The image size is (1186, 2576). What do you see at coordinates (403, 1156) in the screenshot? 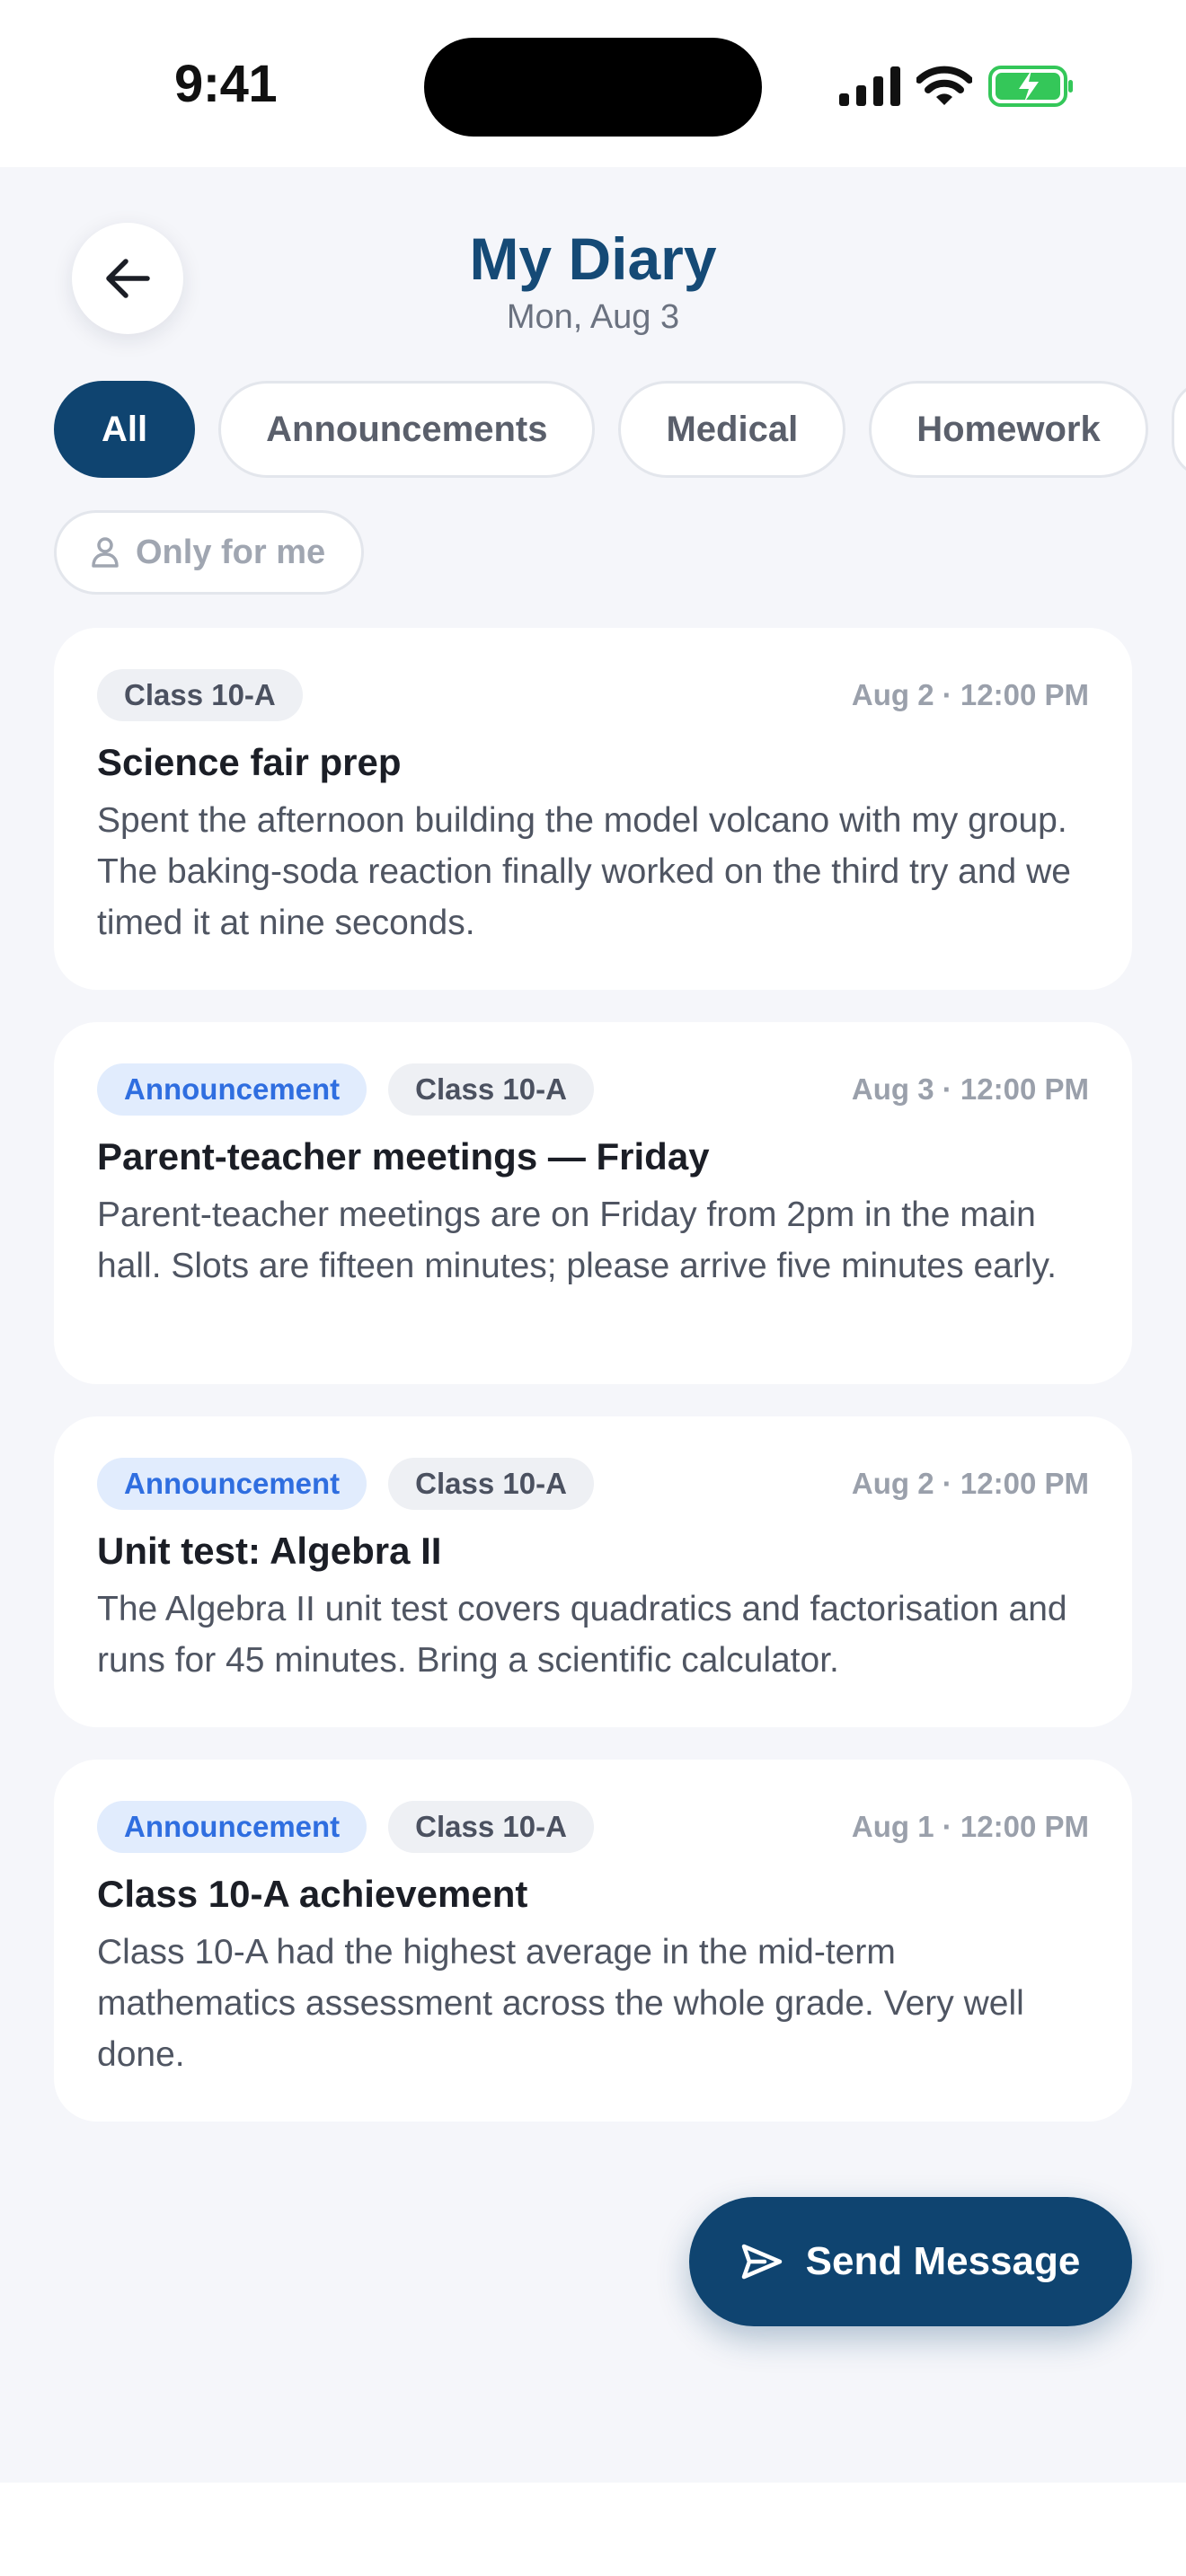
I see `entry-title: Parent-teacher meetings — Friday` at bounding box center [403, 1156].